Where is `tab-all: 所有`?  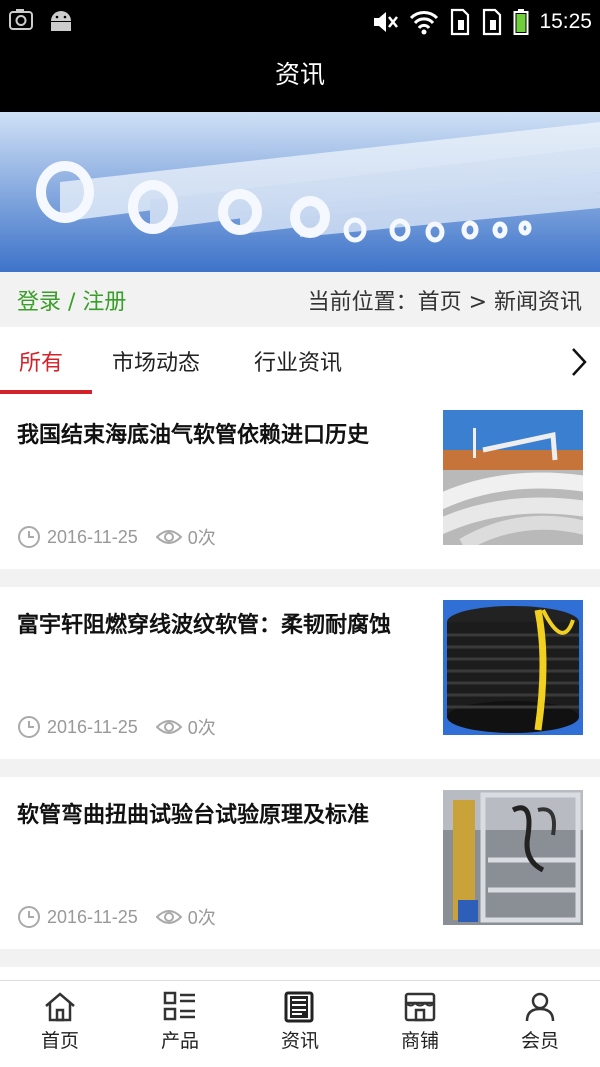 tab-all: 所有 is located at coordinates (41, 361).